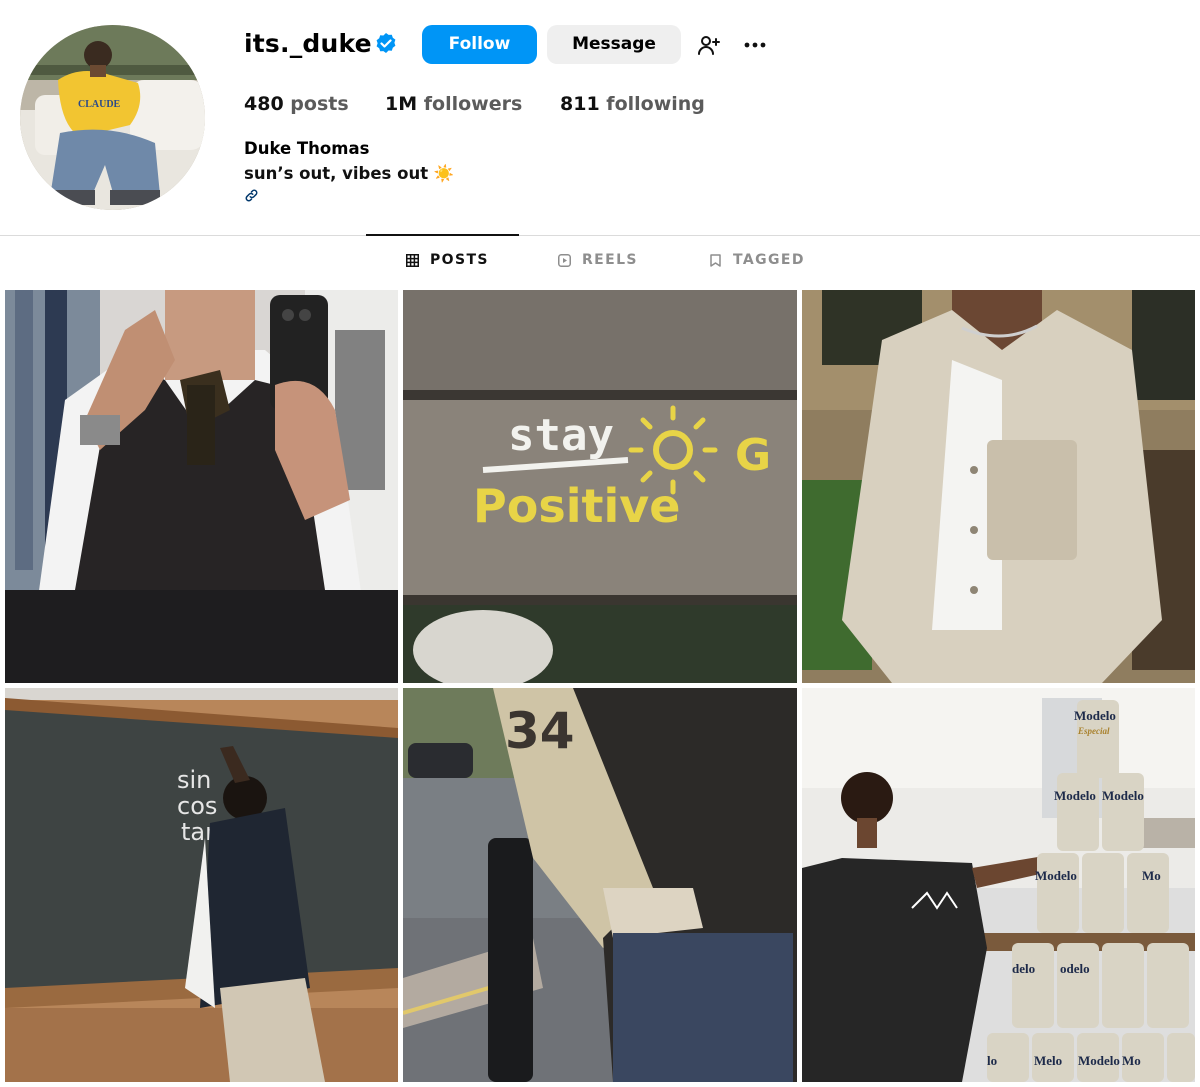 The width and height of the screenshot is (1200, 1087). Describe the element at coordinates (444, 173) in the screenshot. I see `sun-emoji-icon: ☀️` at that location.